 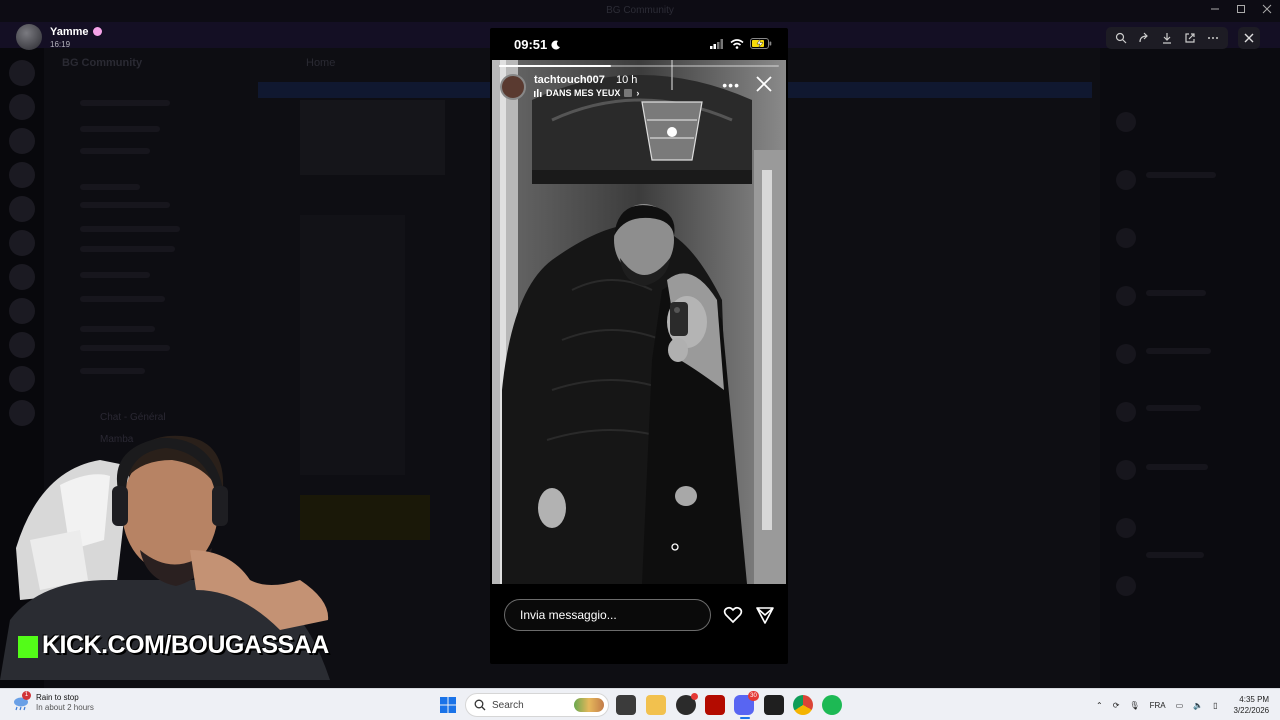 What do you see at coordinates (133, 417) in the screenshot?
I see `channel-label: Chat - Général` at bounding box center [133, 417].